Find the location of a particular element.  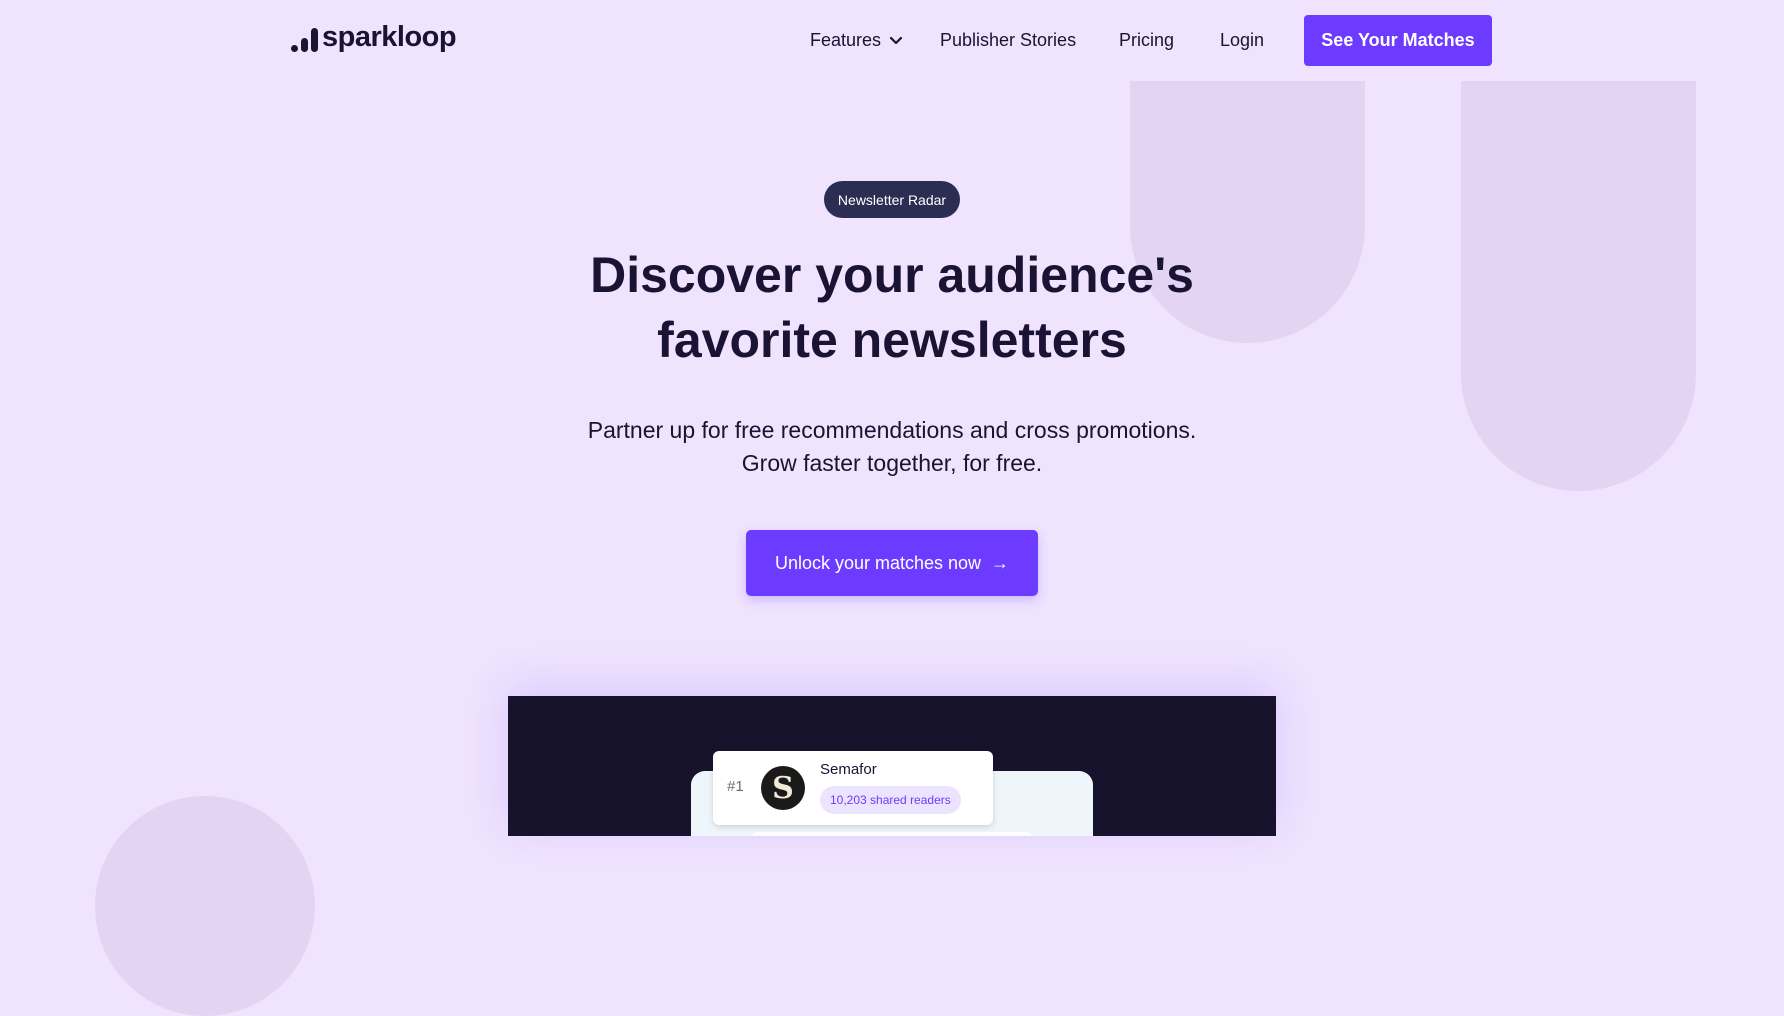

headline-line-2: favorite newsletters is located at coordinates (892, 340).